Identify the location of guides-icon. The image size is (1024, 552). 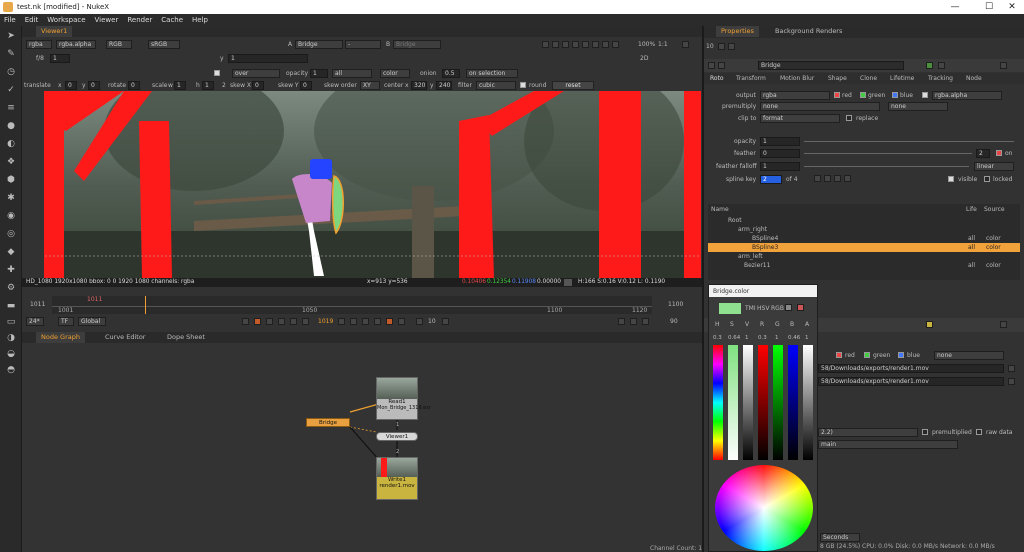
(565, 44).